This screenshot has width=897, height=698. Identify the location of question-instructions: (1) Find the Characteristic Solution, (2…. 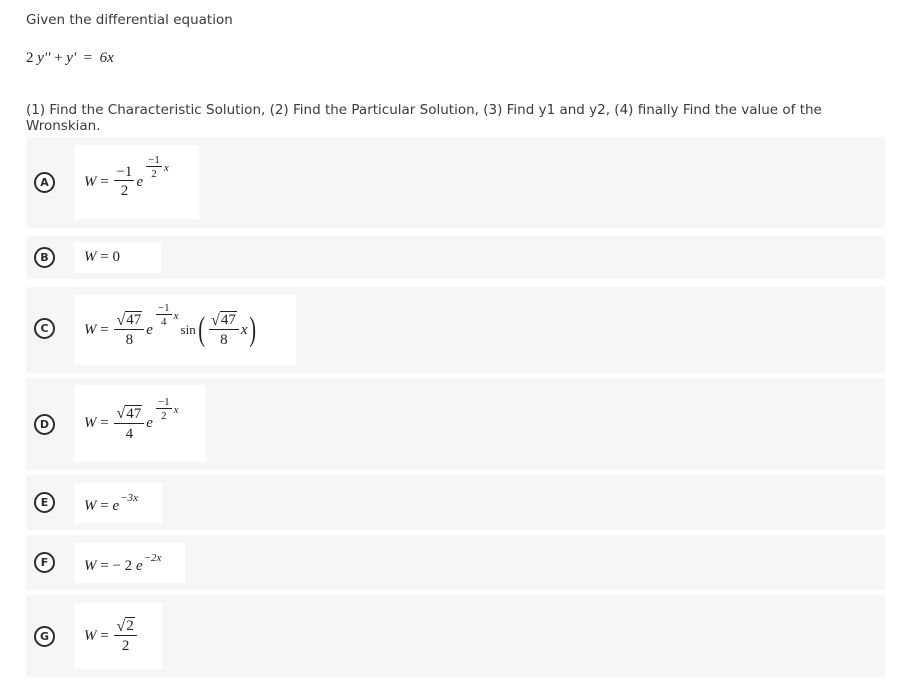
(424, 118).